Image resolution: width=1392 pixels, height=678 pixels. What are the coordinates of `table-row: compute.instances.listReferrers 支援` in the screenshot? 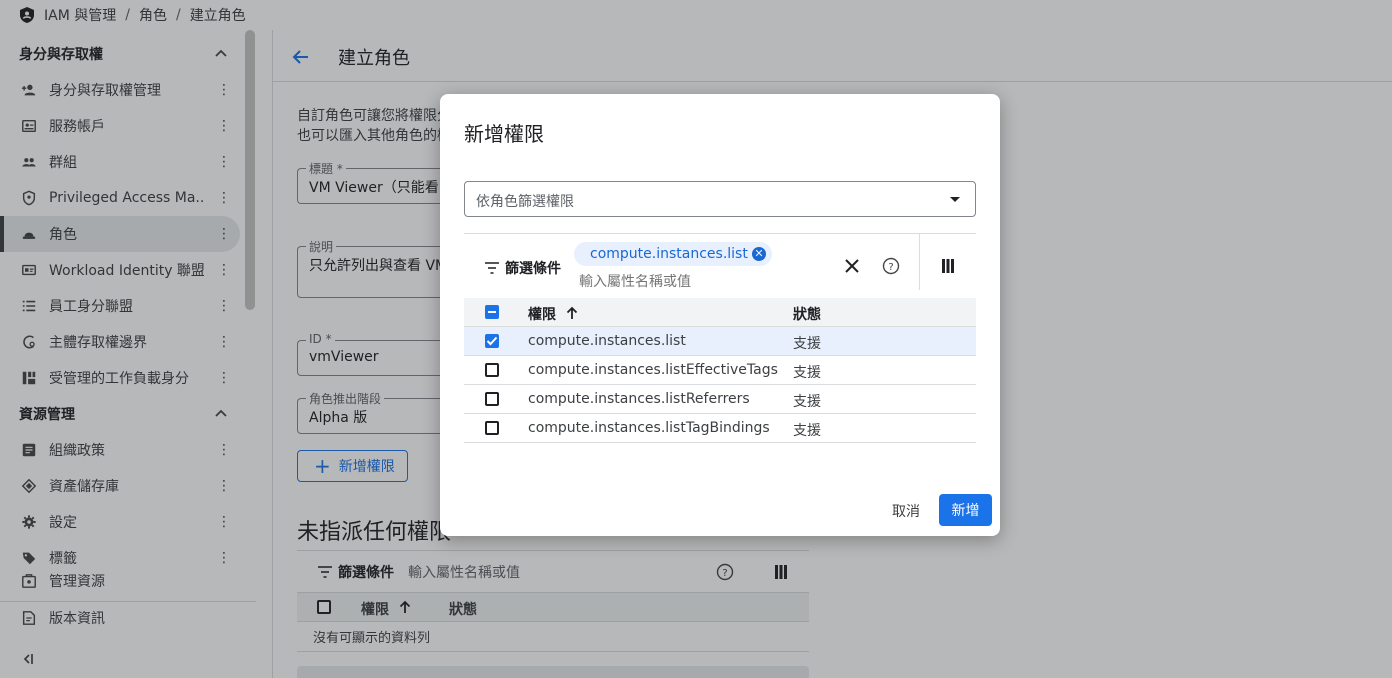 It's located at (720, 399).